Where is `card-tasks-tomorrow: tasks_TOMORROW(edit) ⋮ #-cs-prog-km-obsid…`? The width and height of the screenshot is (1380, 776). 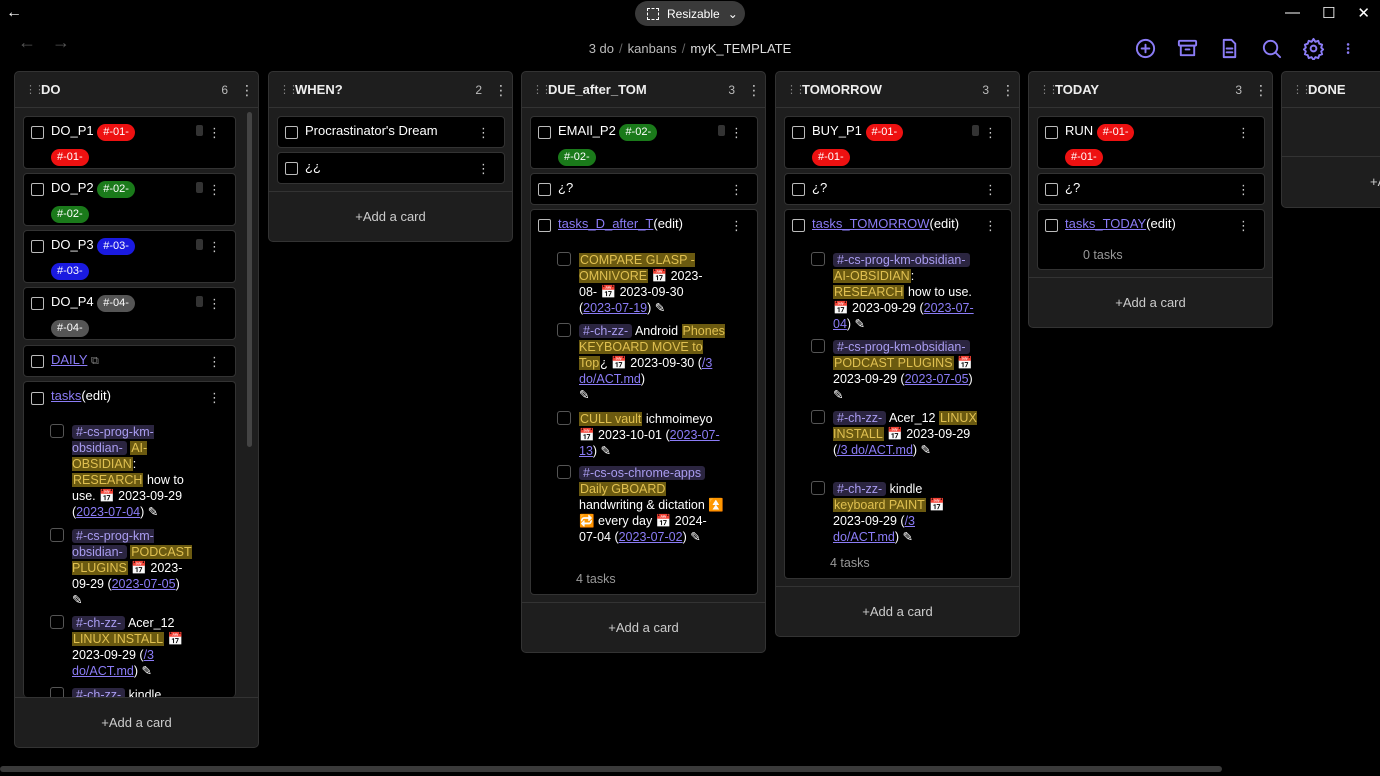 card-tasks-tomorrow: tasks_TOMORROW(edit) ⋮ #-cs-prog-km-obsid… is located at coordinates (898, 394).